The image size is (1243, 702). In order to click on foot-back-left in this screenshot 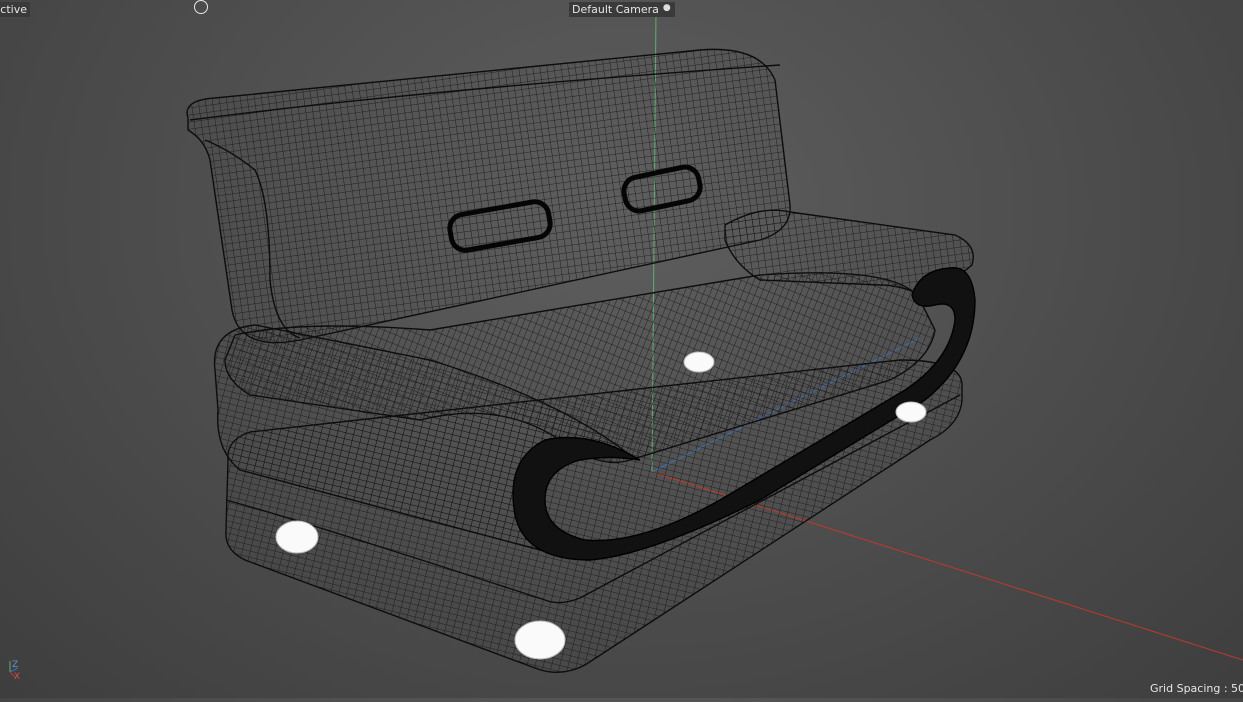, I will do `click(297, 537)`.